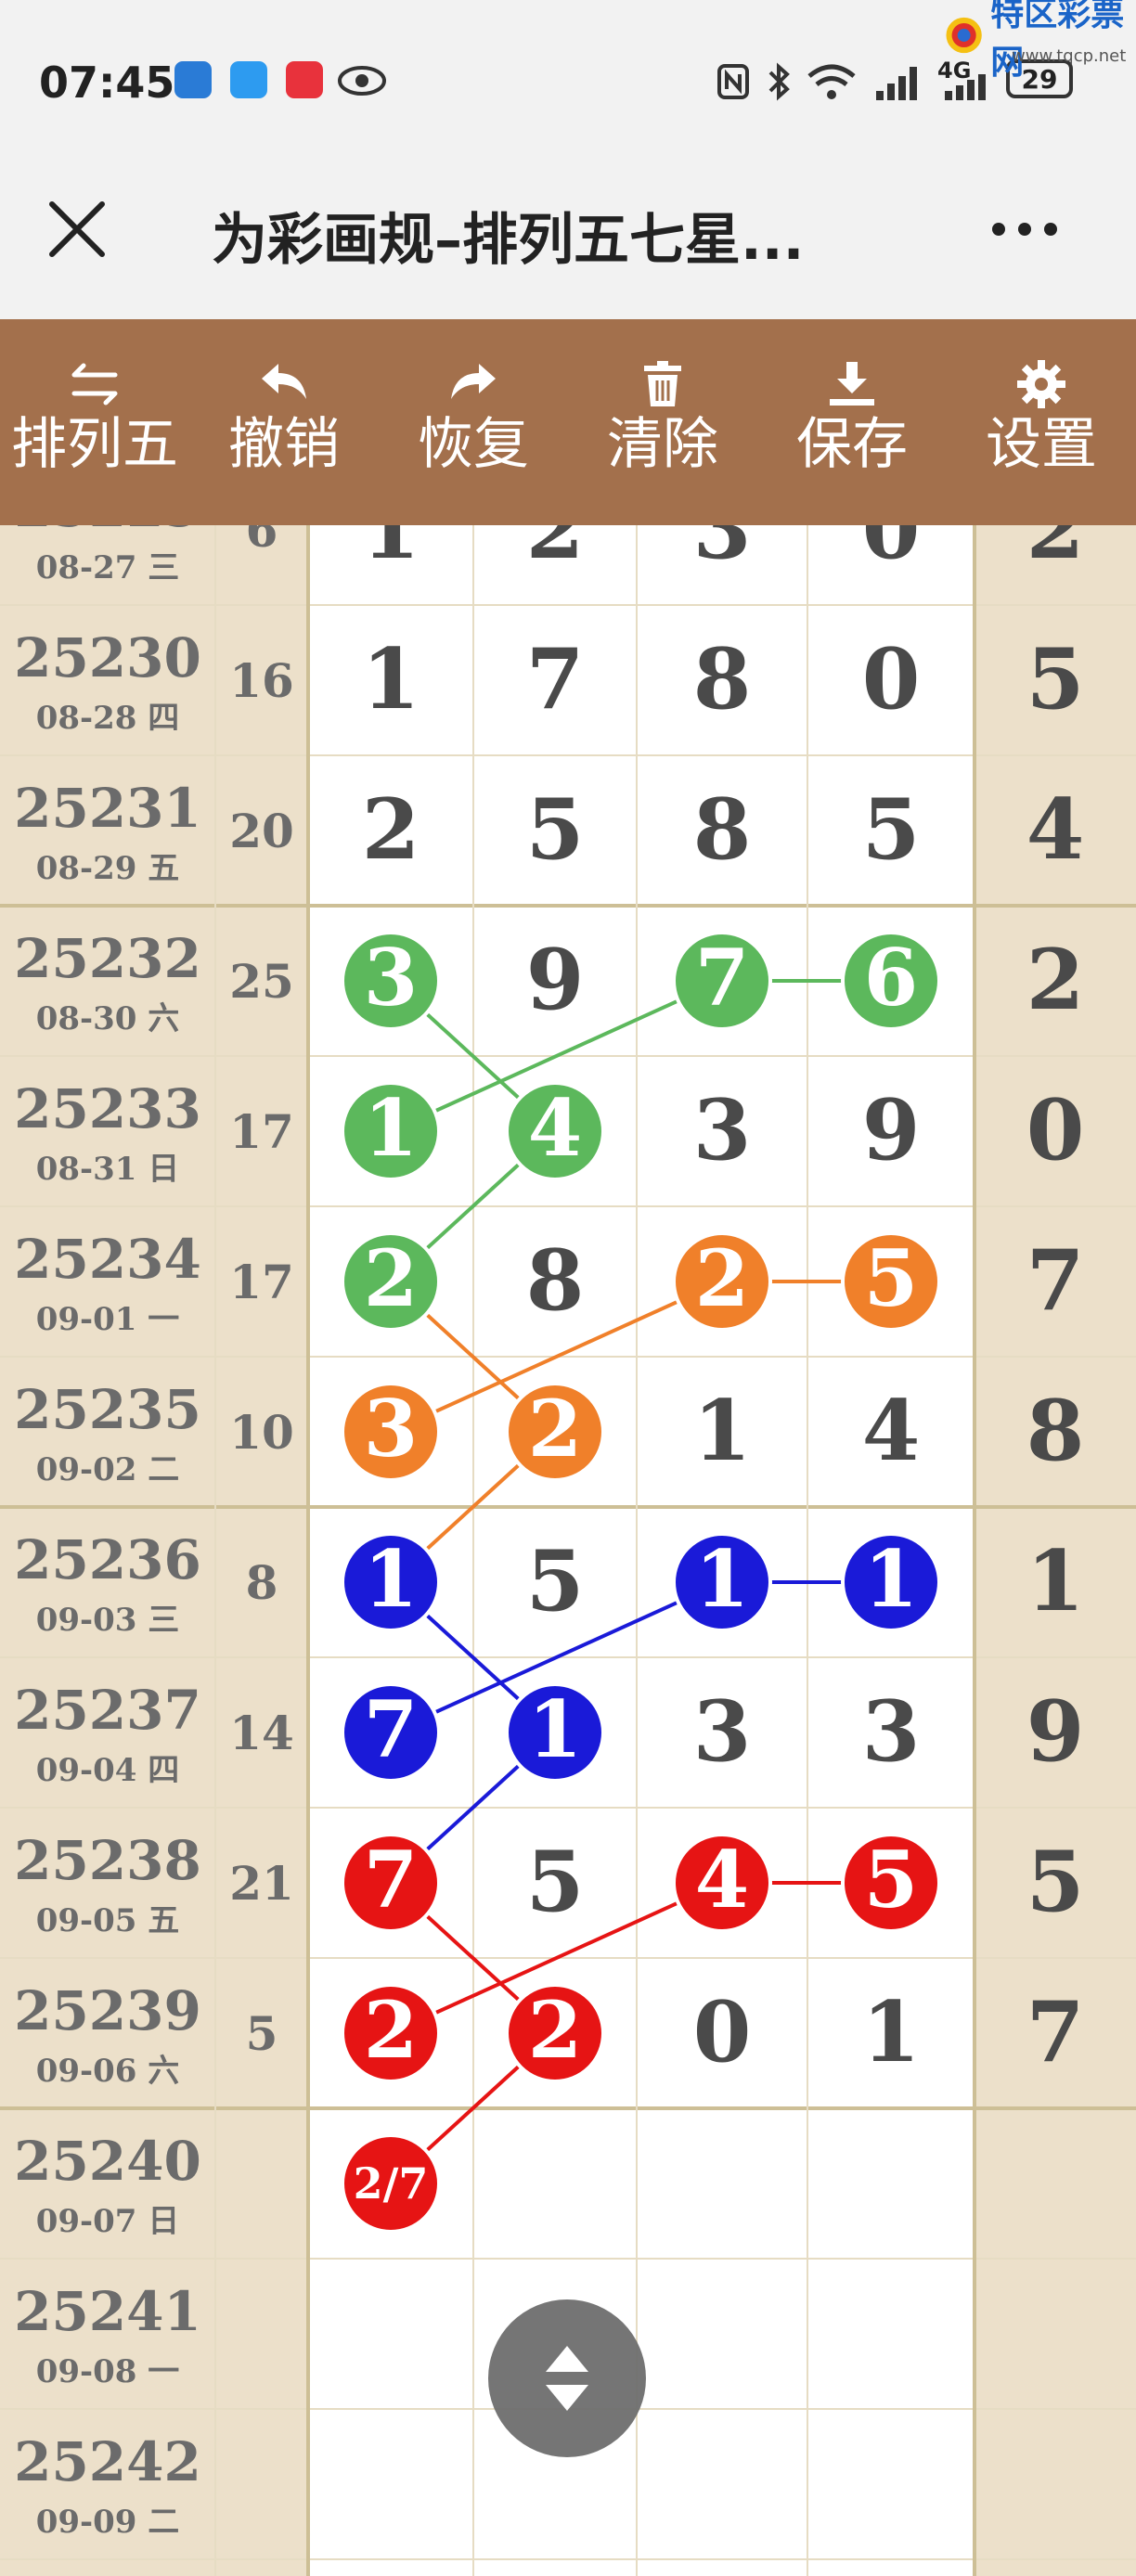  Describe the element at coordinates (107, 2011) in the screenshot. I see `issue-number: 25239` at that location.